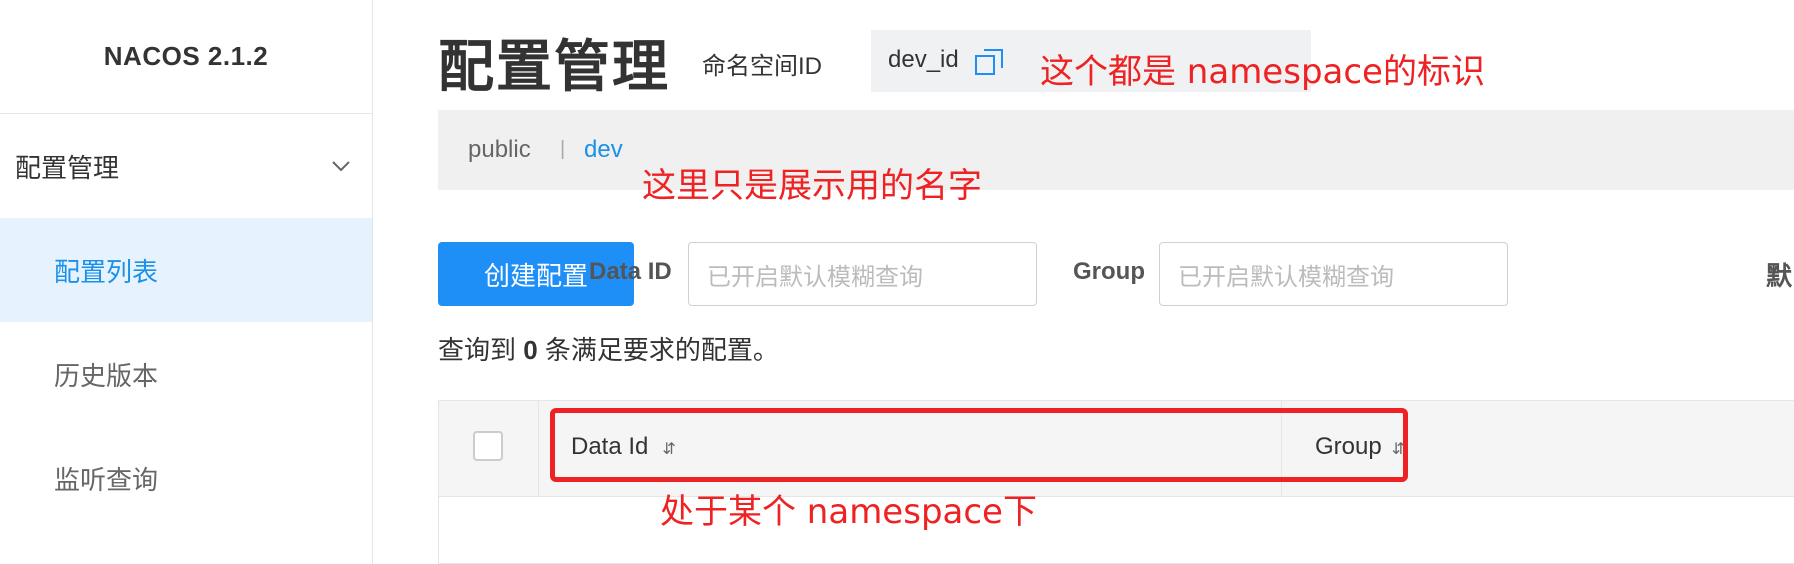  What do you see at coordinates (67, 167) in the screenshot?
I see `menu-group-label: 配置管理` at bounding box center [67, 167].